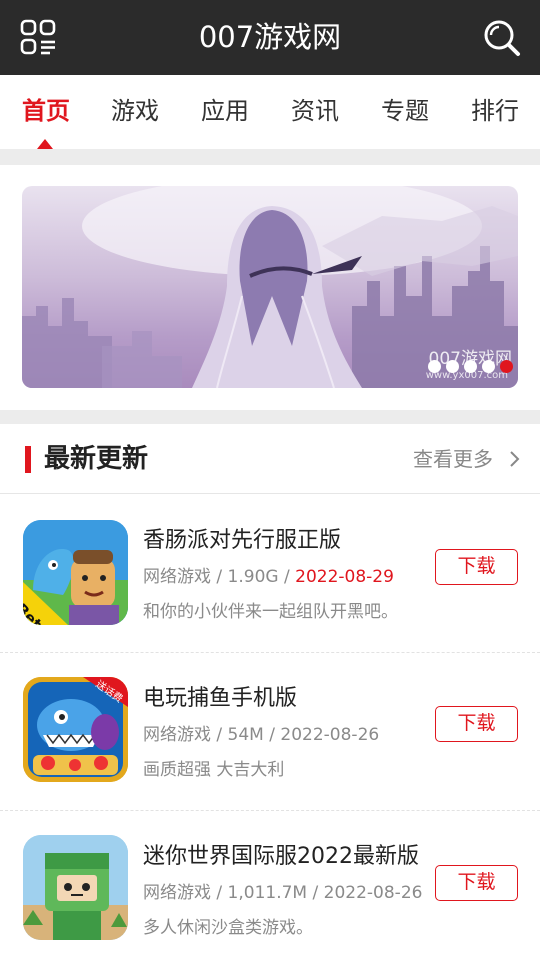 The width and height of the screenshot is (540, 969). I want to click on item-meta: 网络游戏 / 1.90G / 2022-08-29, so click(268, 574).